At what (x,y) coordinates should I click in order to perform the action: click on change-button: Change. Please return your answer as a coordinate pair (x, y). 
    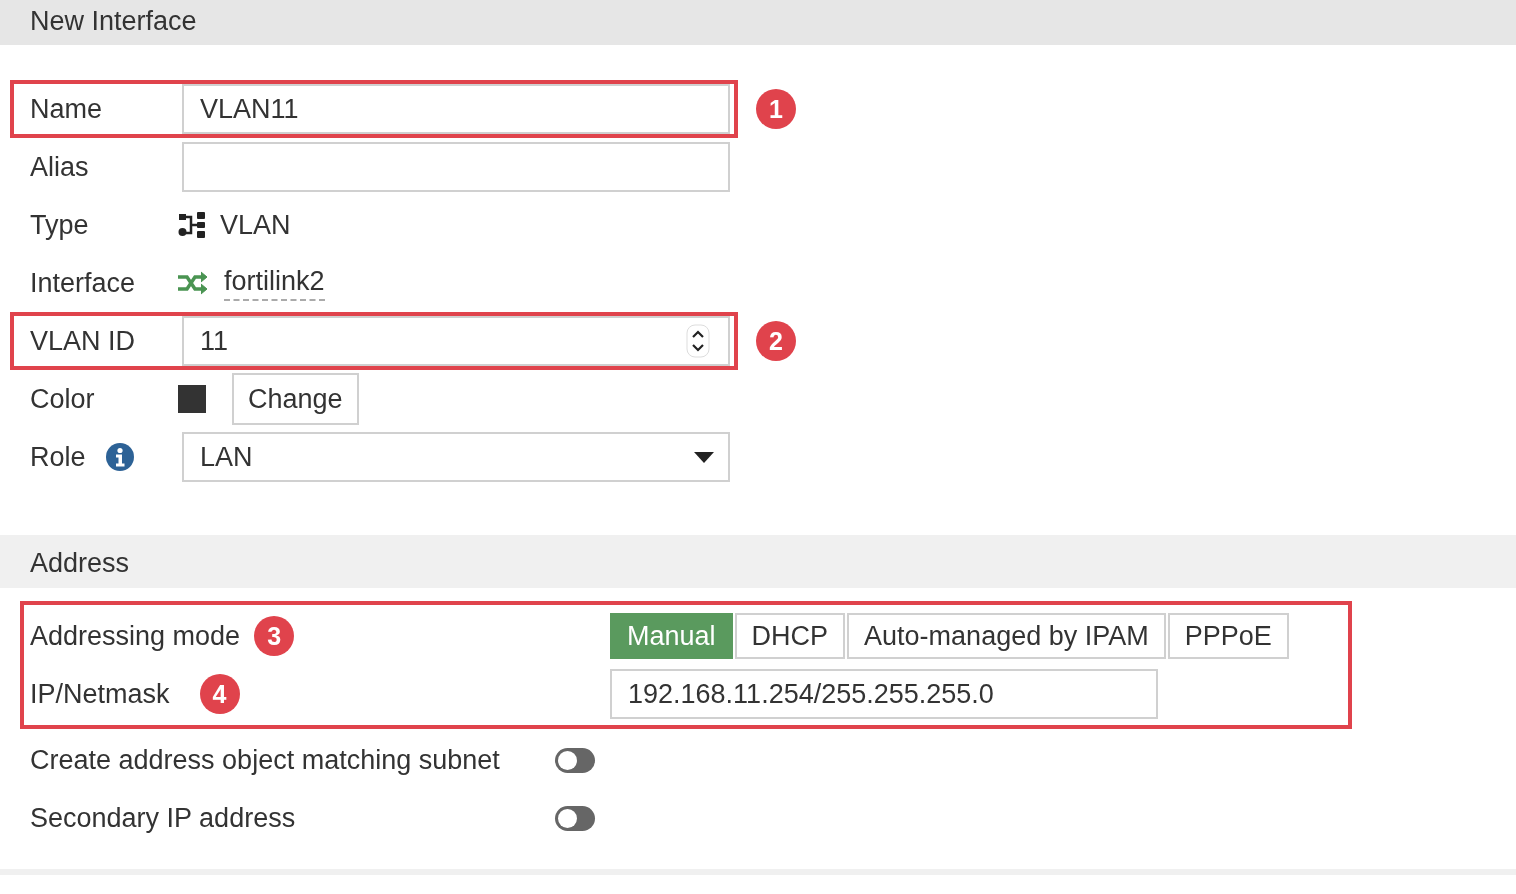
    Looking at the image, I should click on (295, 399).